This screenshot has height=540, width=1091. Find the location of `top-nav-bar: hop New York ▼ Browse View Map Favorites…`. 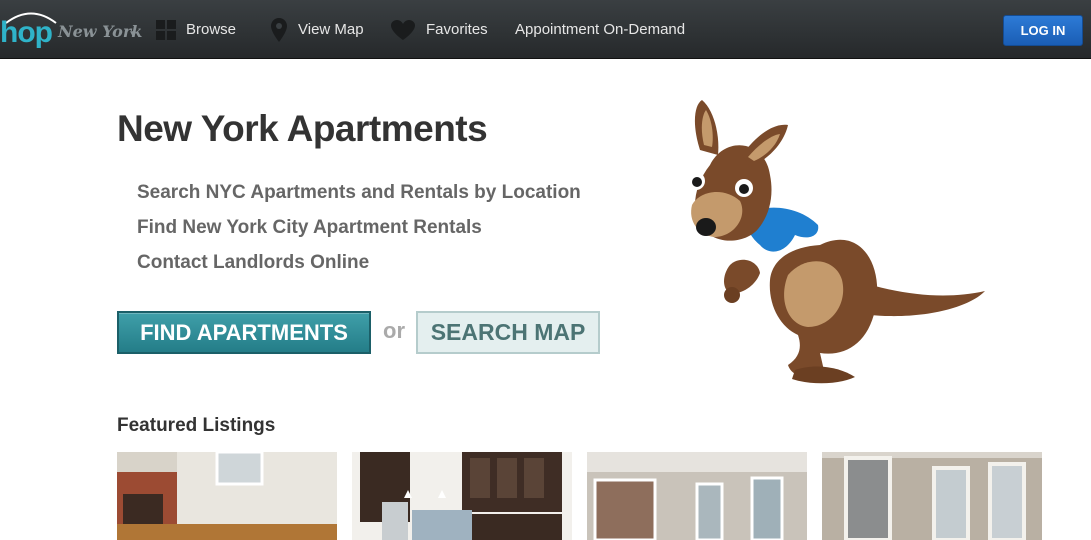

top-nav-bar: hop New York ▼ Browse View Map Favorites… is located at coordinates (545, 29).